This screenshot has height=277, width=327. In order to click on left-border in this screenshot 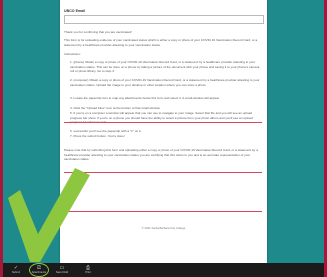, I will do `click(1, 138)`.